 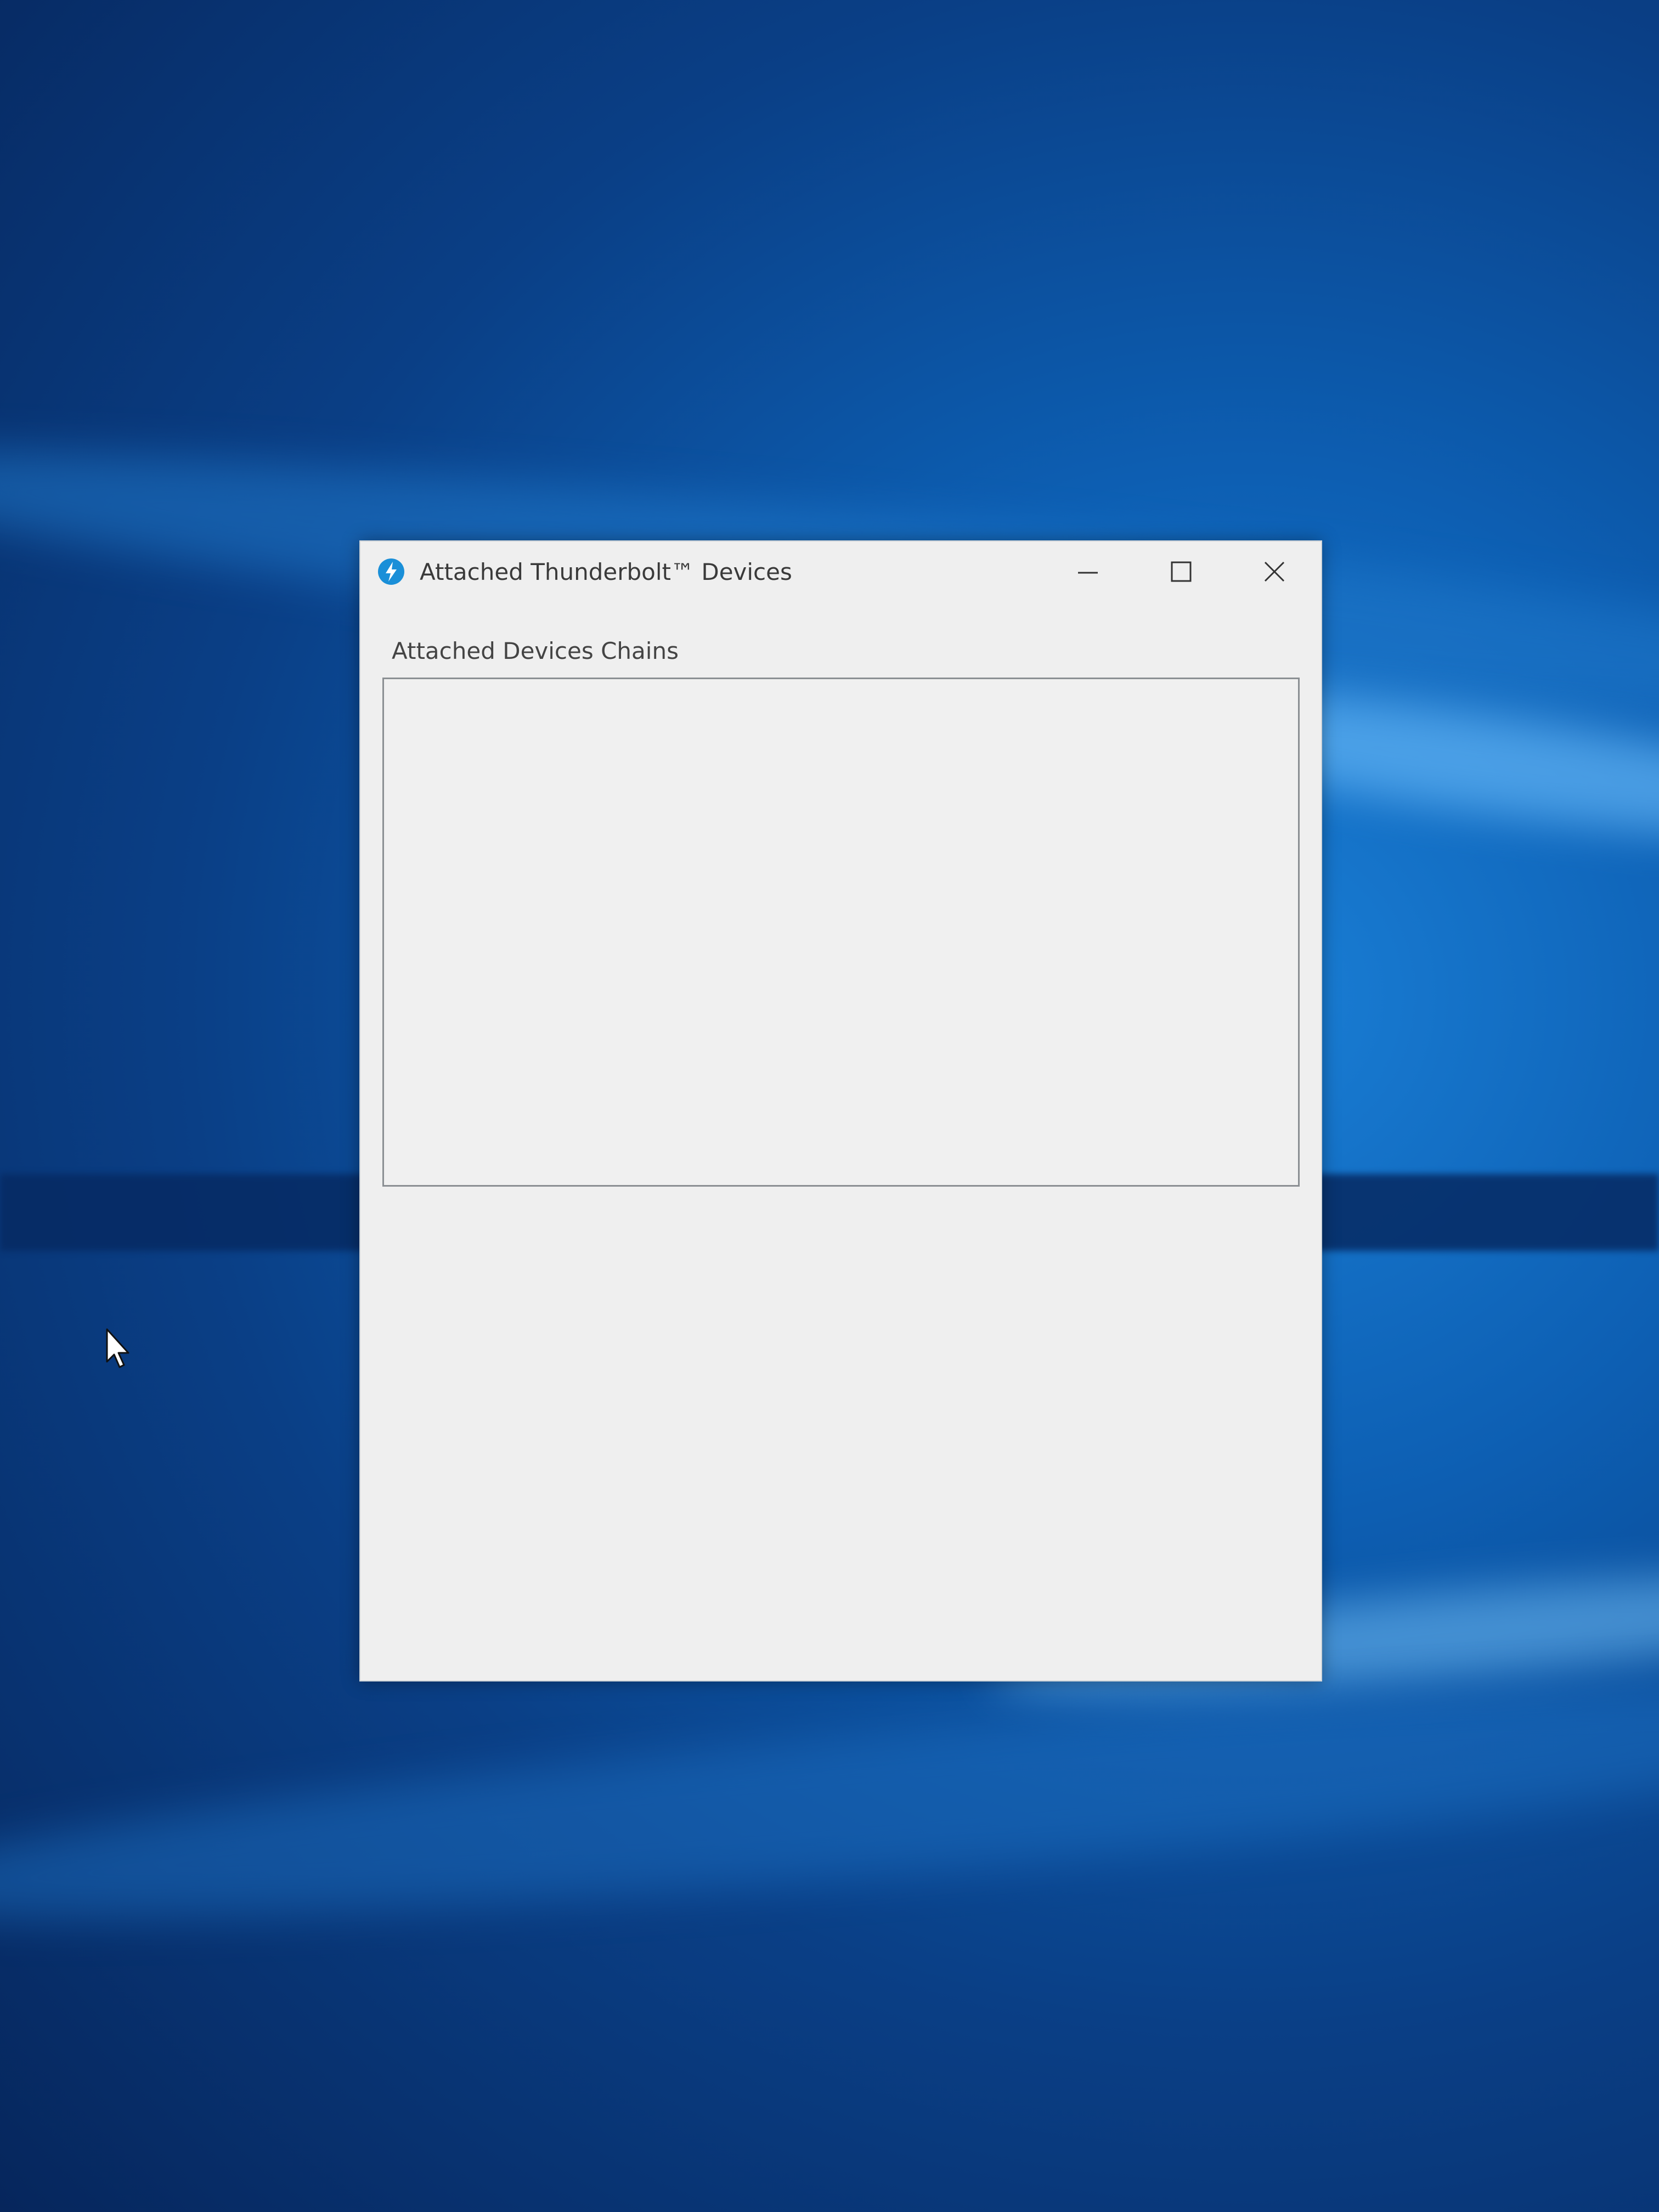 What do you see at coordinates (606, 572) in the screenshot?
I see `window-title: Attached Thunderbolt™ Devices` at bounding box center [606, 572].